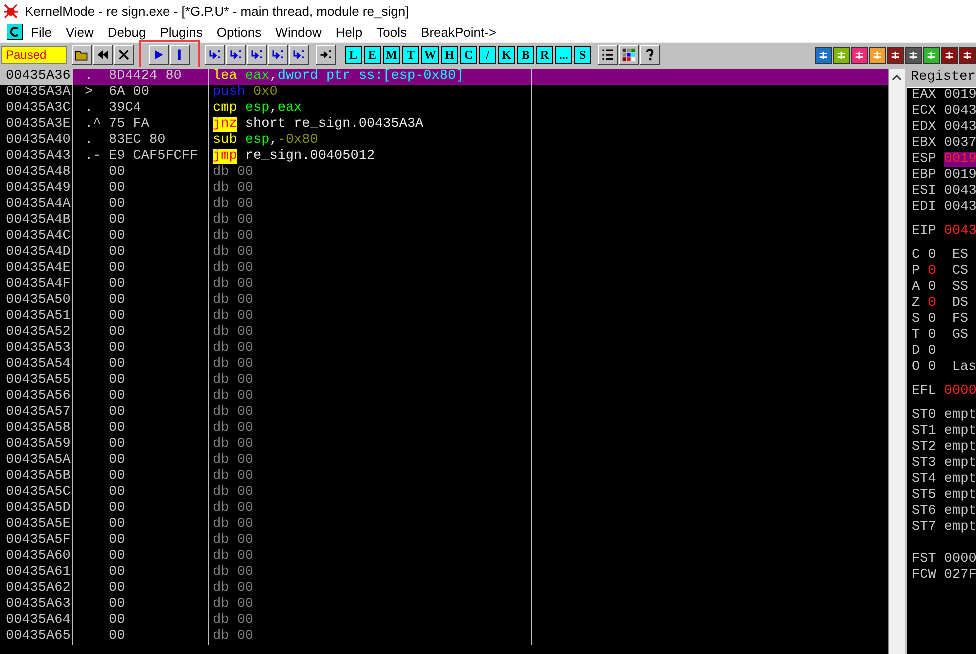 This screenshot has height=654, width=976. What do you see at coordinates (103, 55) in the screenshot?
I see `rewind-icon` at bounding box center [103, 55].